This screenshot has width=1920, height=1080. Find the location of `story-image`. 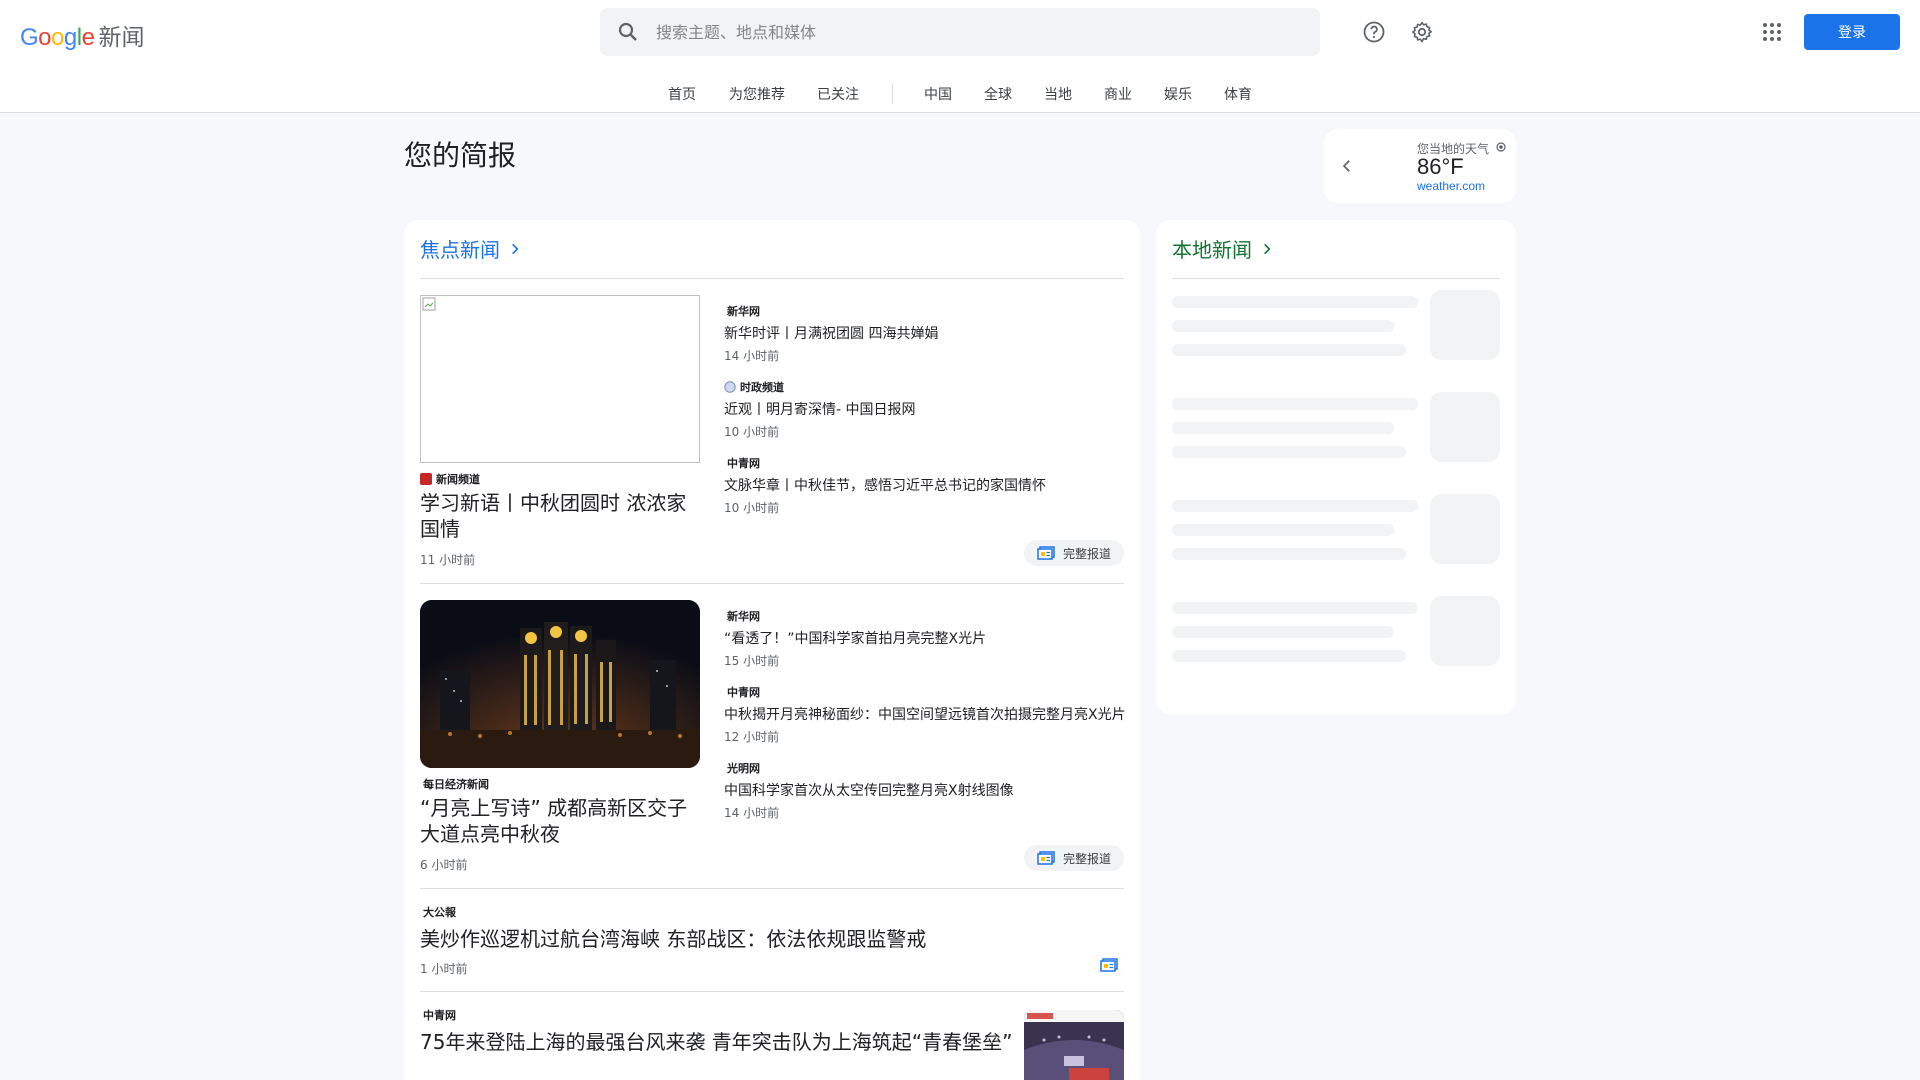

story-image is located at coordinates (560, 684).